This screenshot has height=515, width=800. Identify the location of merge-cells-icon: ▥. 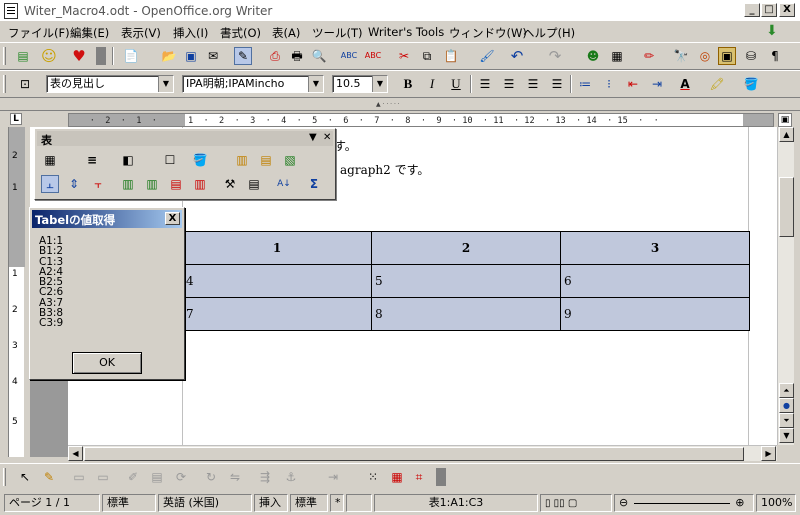
(242, 160).